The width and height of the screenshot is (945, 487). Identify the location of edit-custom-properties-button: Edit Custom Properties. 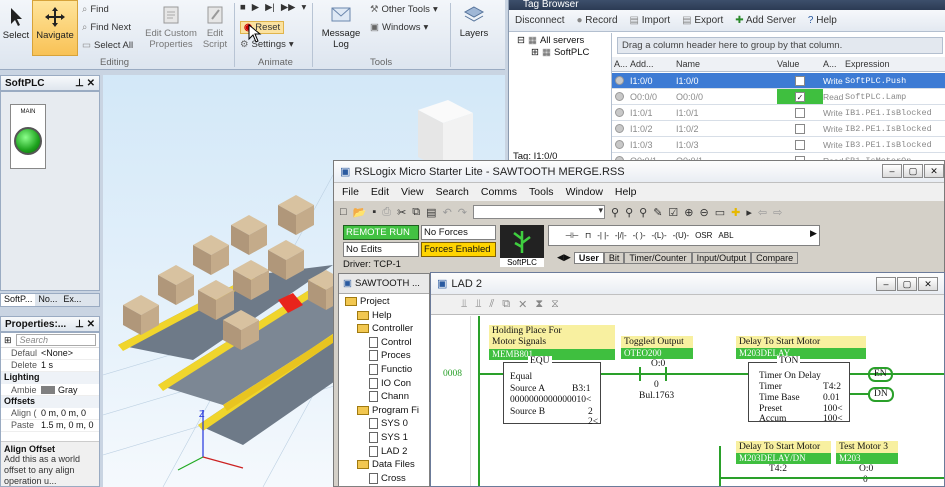
(171, 27).